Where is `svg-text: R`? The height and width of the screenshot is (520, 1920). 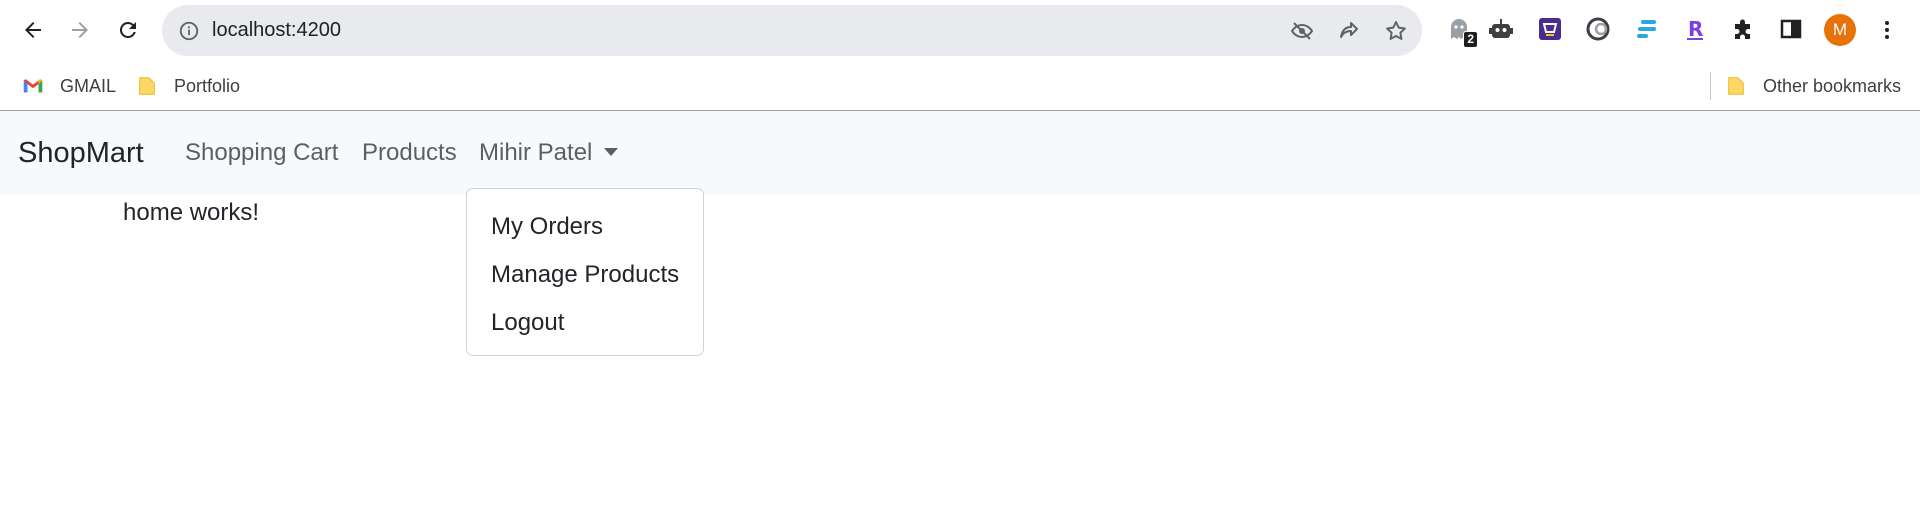
svg-text: R is located at coordinates (1695, 29).